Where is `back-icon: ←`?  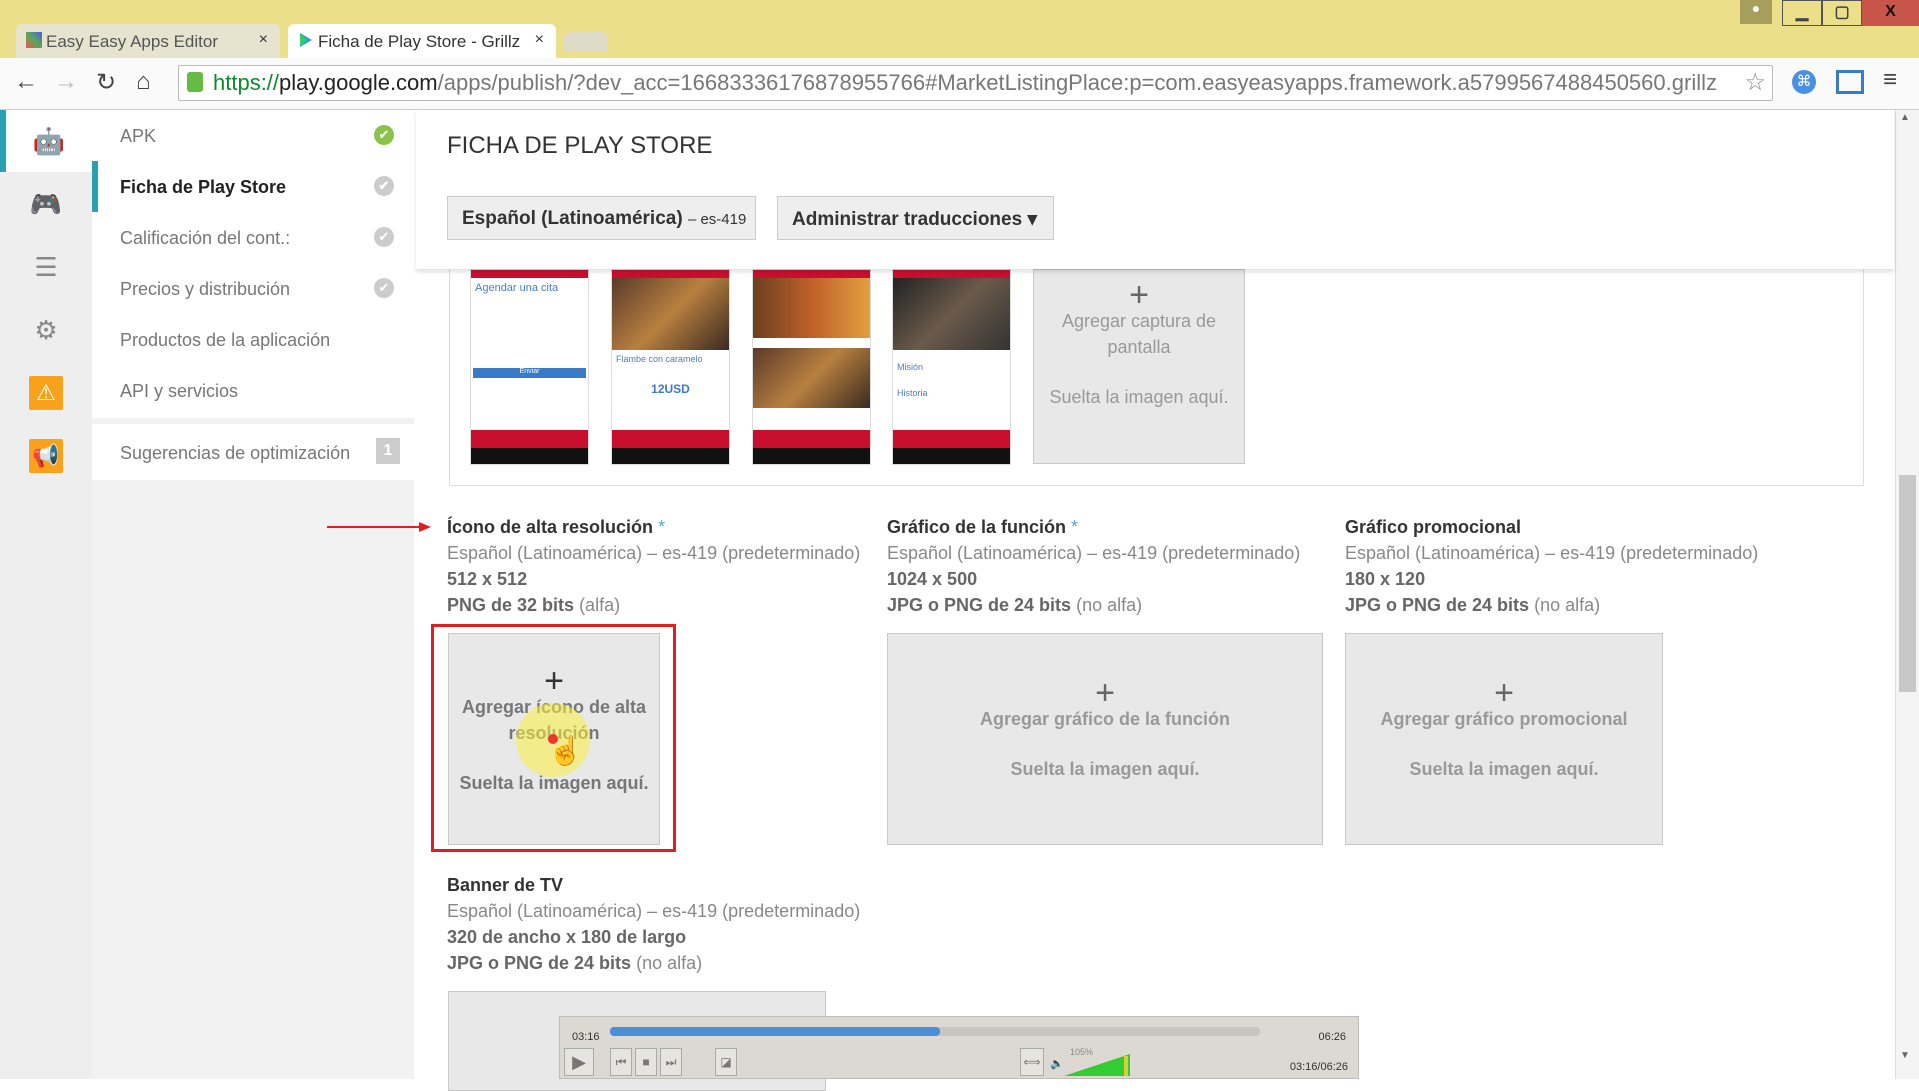
back-icon: ← is located at coordinates (26, 82).